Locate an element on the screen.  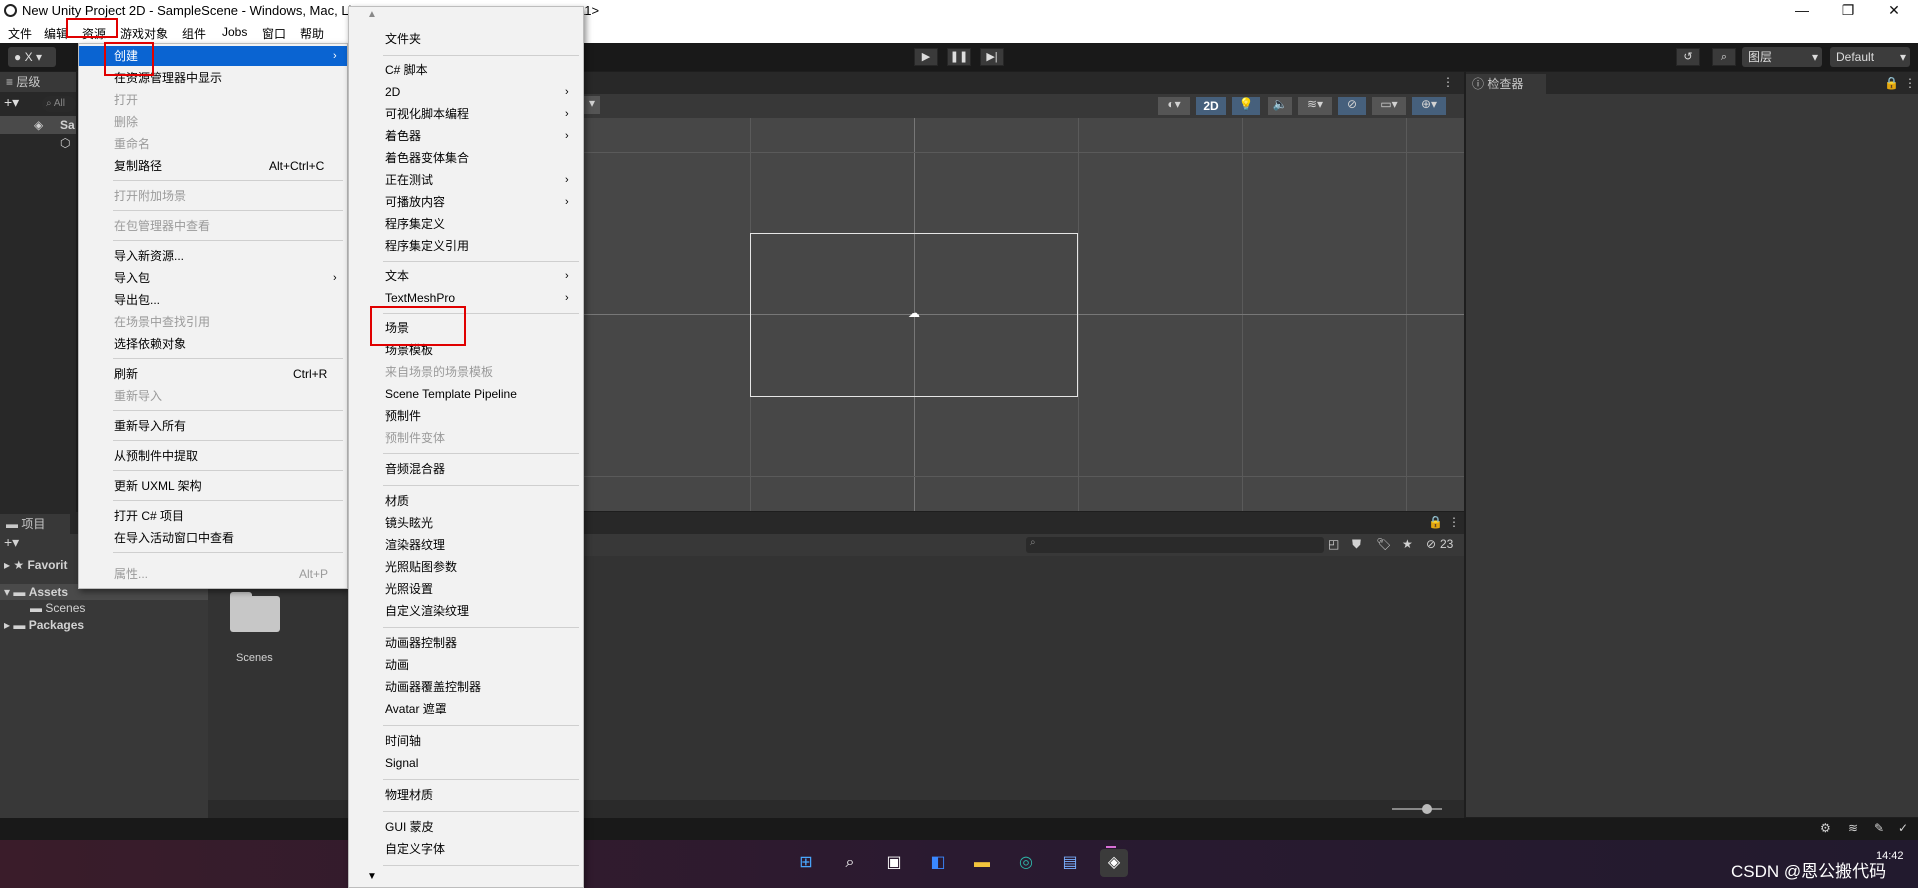
menu-item-refresh: 刷新 Ctrl+R is located at coordinates (213, 374).